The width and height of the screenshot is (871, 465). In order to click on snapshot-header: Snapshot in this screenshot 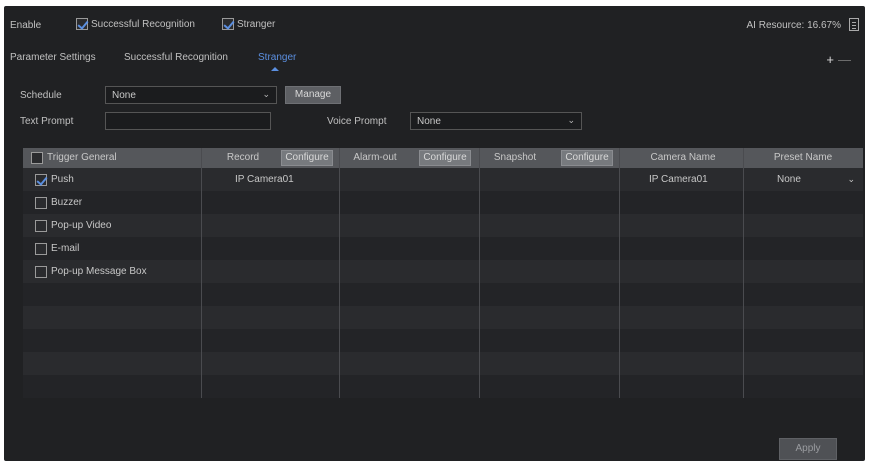, I will do `click(515, 157)`.